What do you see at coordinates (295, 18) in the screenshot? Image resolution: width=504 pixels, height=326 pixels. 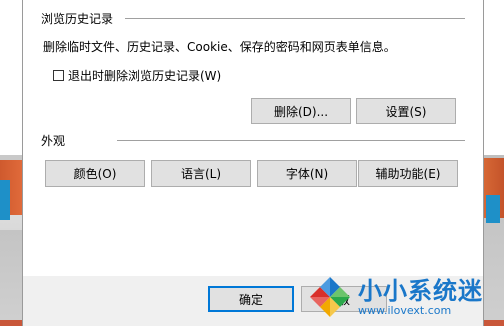 I see `history-section-divider` at bounding box center [295, 18].